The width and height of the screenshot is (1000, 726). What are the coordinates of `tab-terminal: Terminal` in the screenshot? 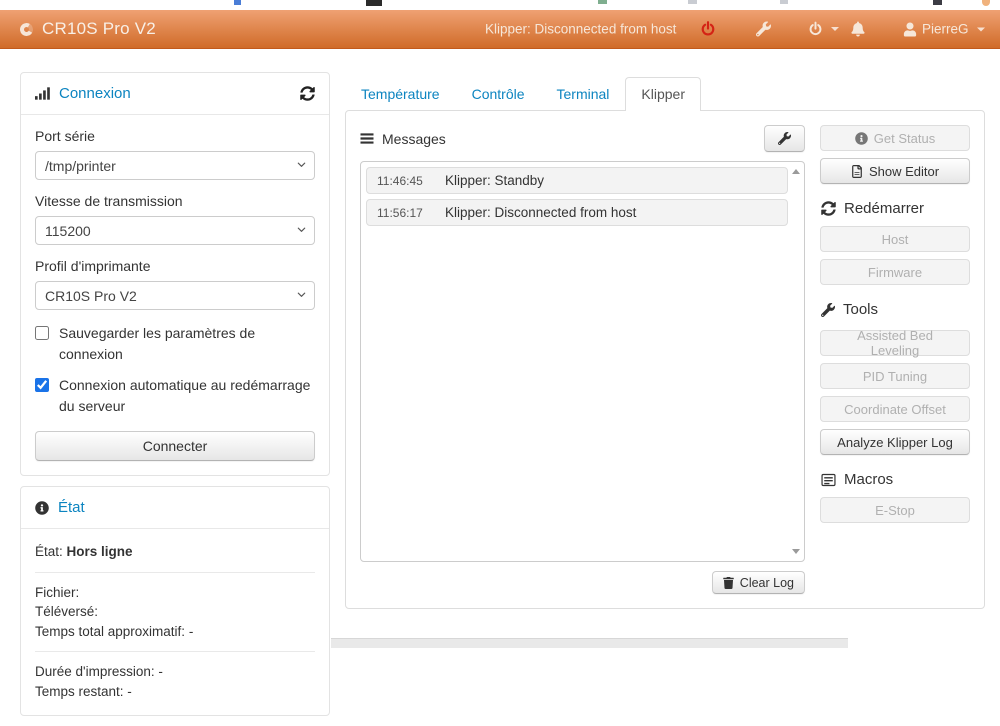 It's located at (583, 94).